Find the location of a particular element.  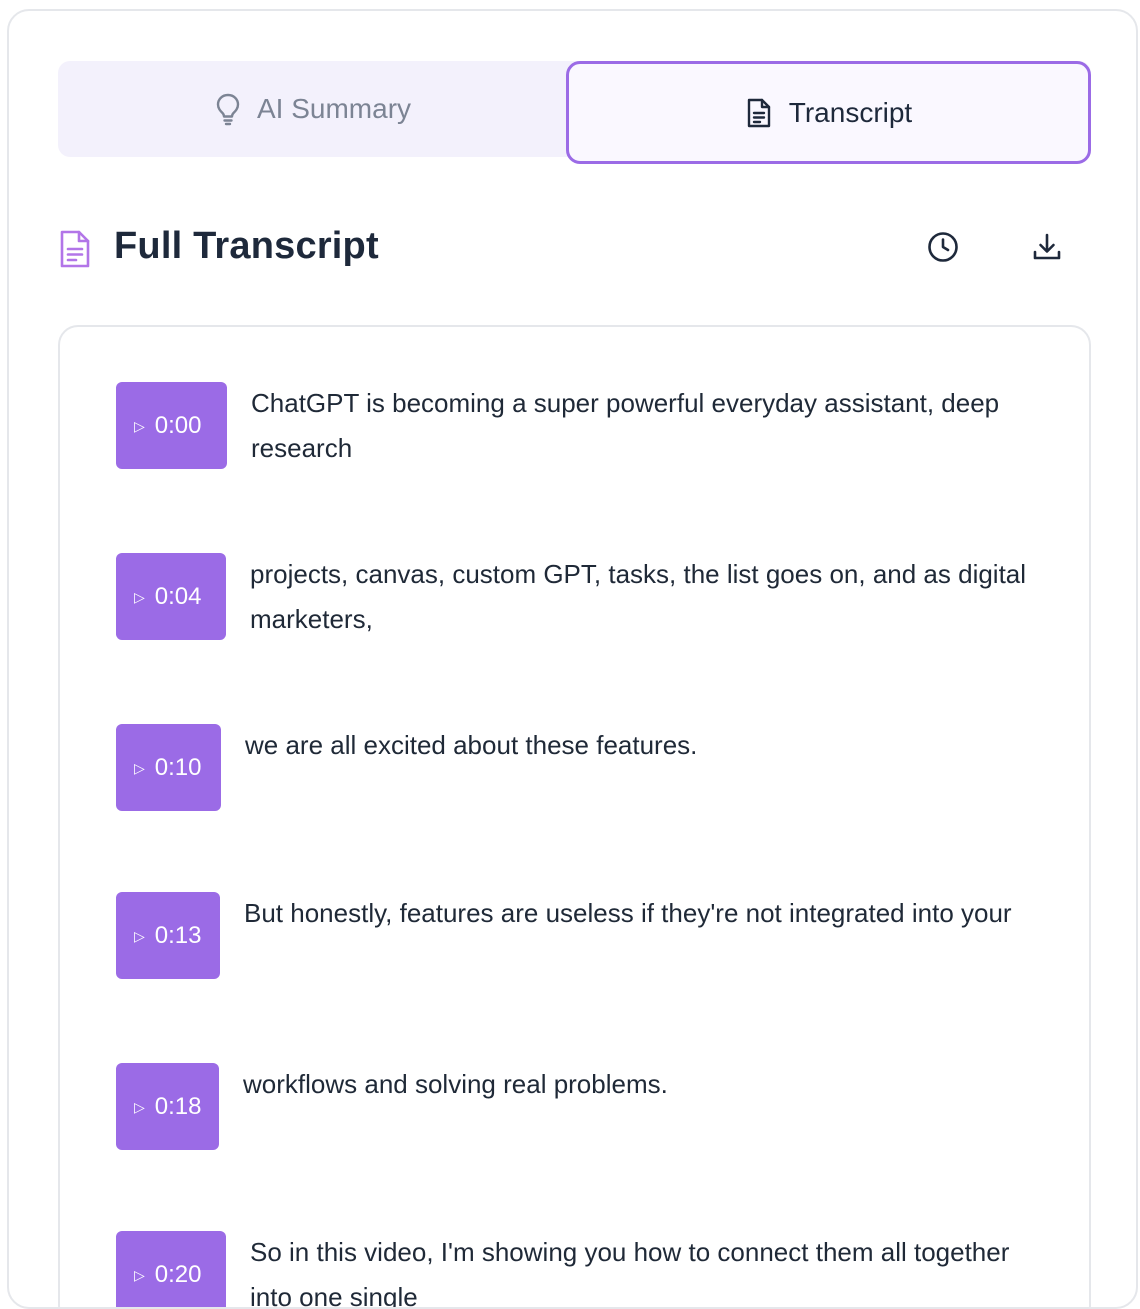

tab-transcript-label: Transcript is located at coordinates (850, 112).